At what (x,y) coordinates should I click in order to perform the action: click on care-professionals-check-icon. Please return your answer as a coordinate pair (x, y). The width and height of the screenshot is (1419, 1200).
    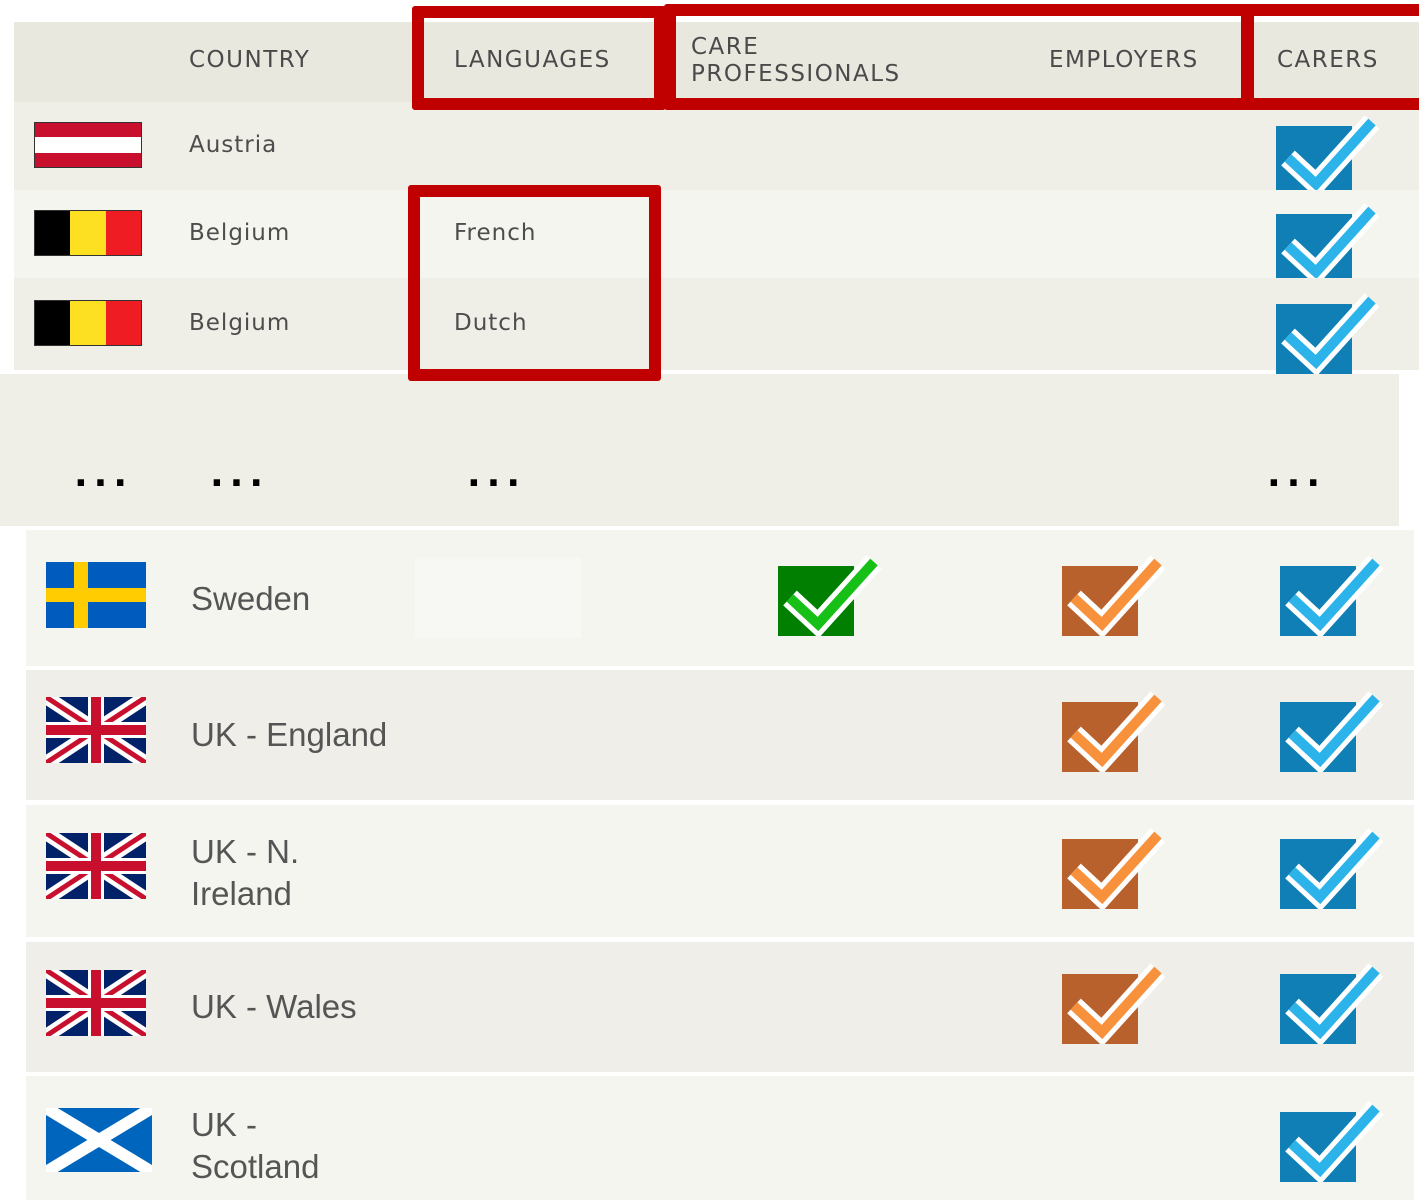
    Looking at the image, I should click on (832, 594).